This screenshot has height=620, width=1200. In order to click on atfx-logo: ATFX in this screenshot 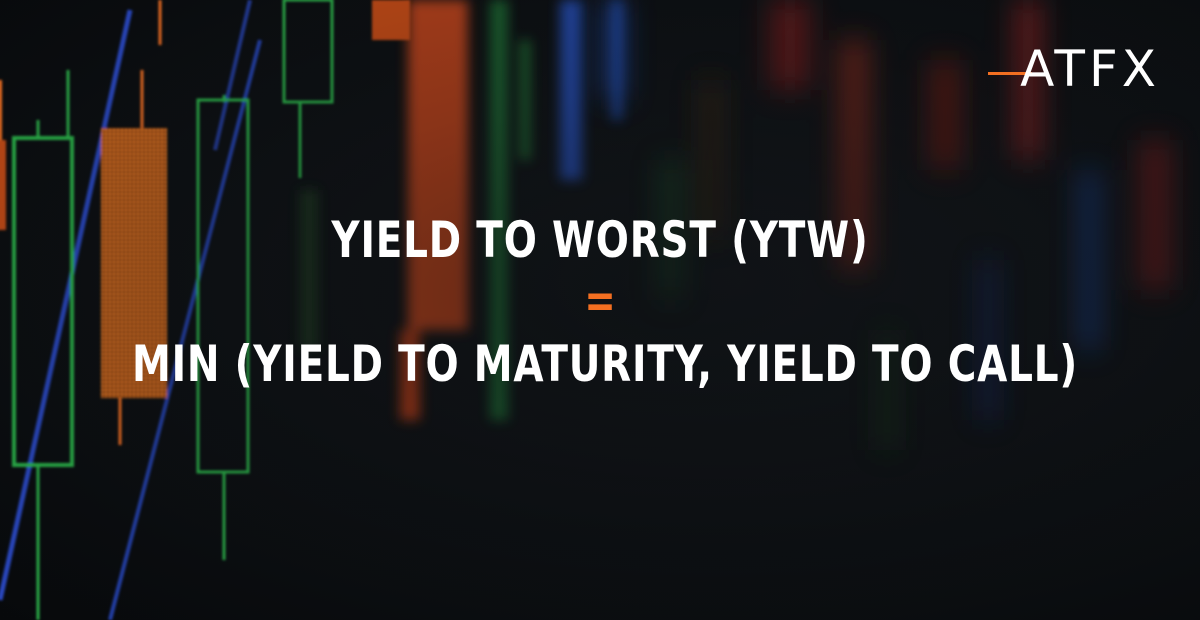, I will do `click(1074, 69)`.